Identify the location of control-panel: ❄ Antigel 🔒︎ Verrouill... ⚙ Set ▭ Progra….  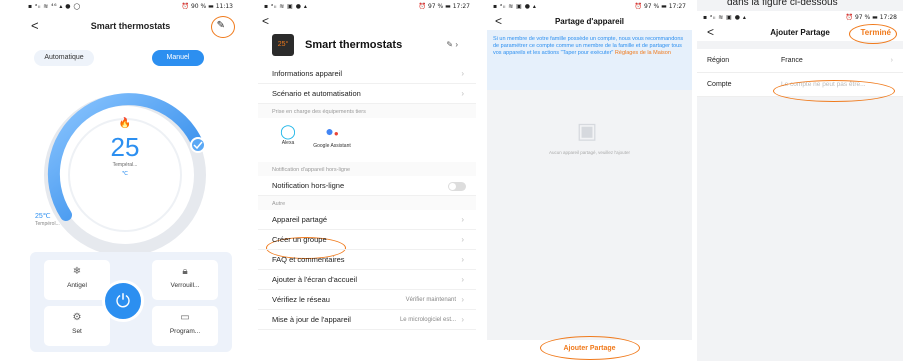
(131, 302).